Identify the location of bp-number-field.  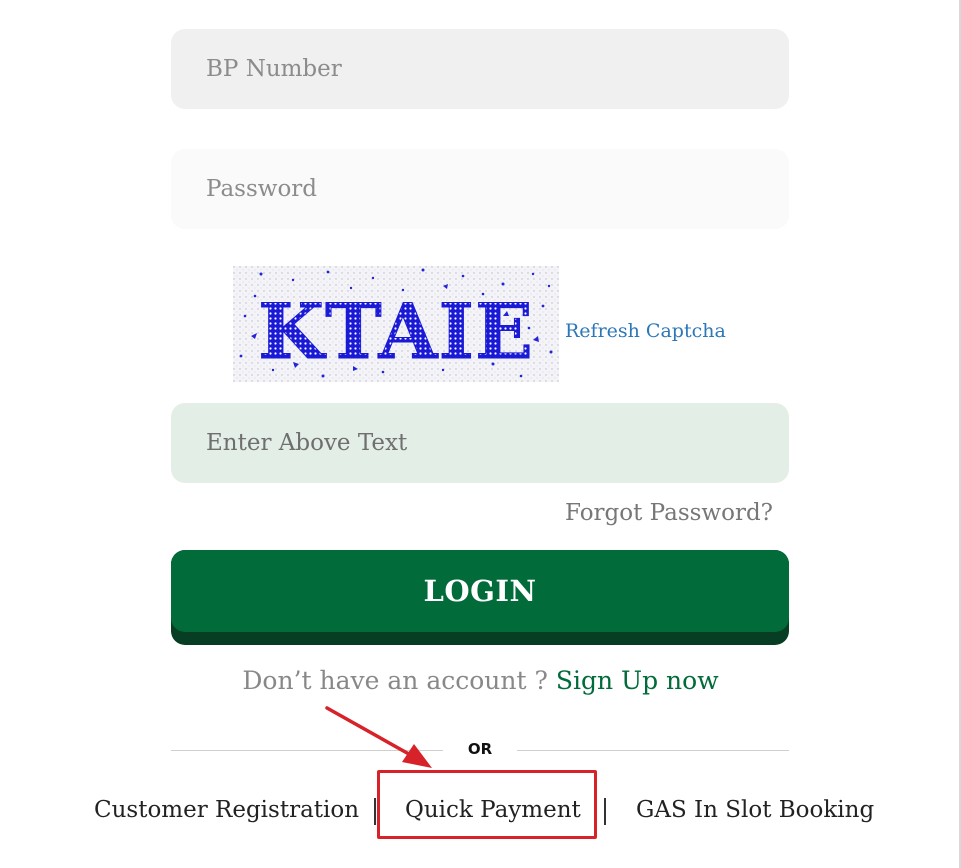
(480, 69).